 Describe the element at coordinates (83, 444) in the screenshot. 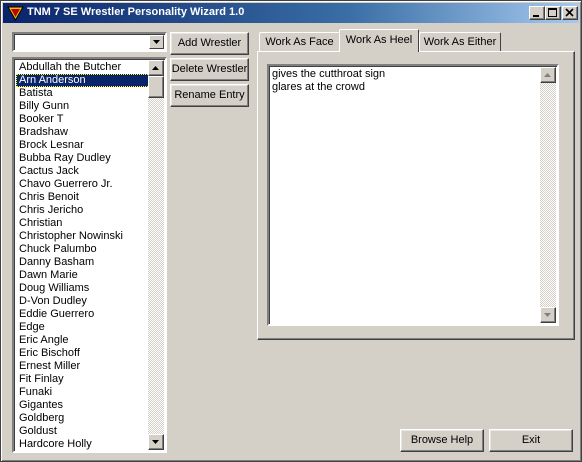

I see `list-item: Hardcore Holly` at that location.